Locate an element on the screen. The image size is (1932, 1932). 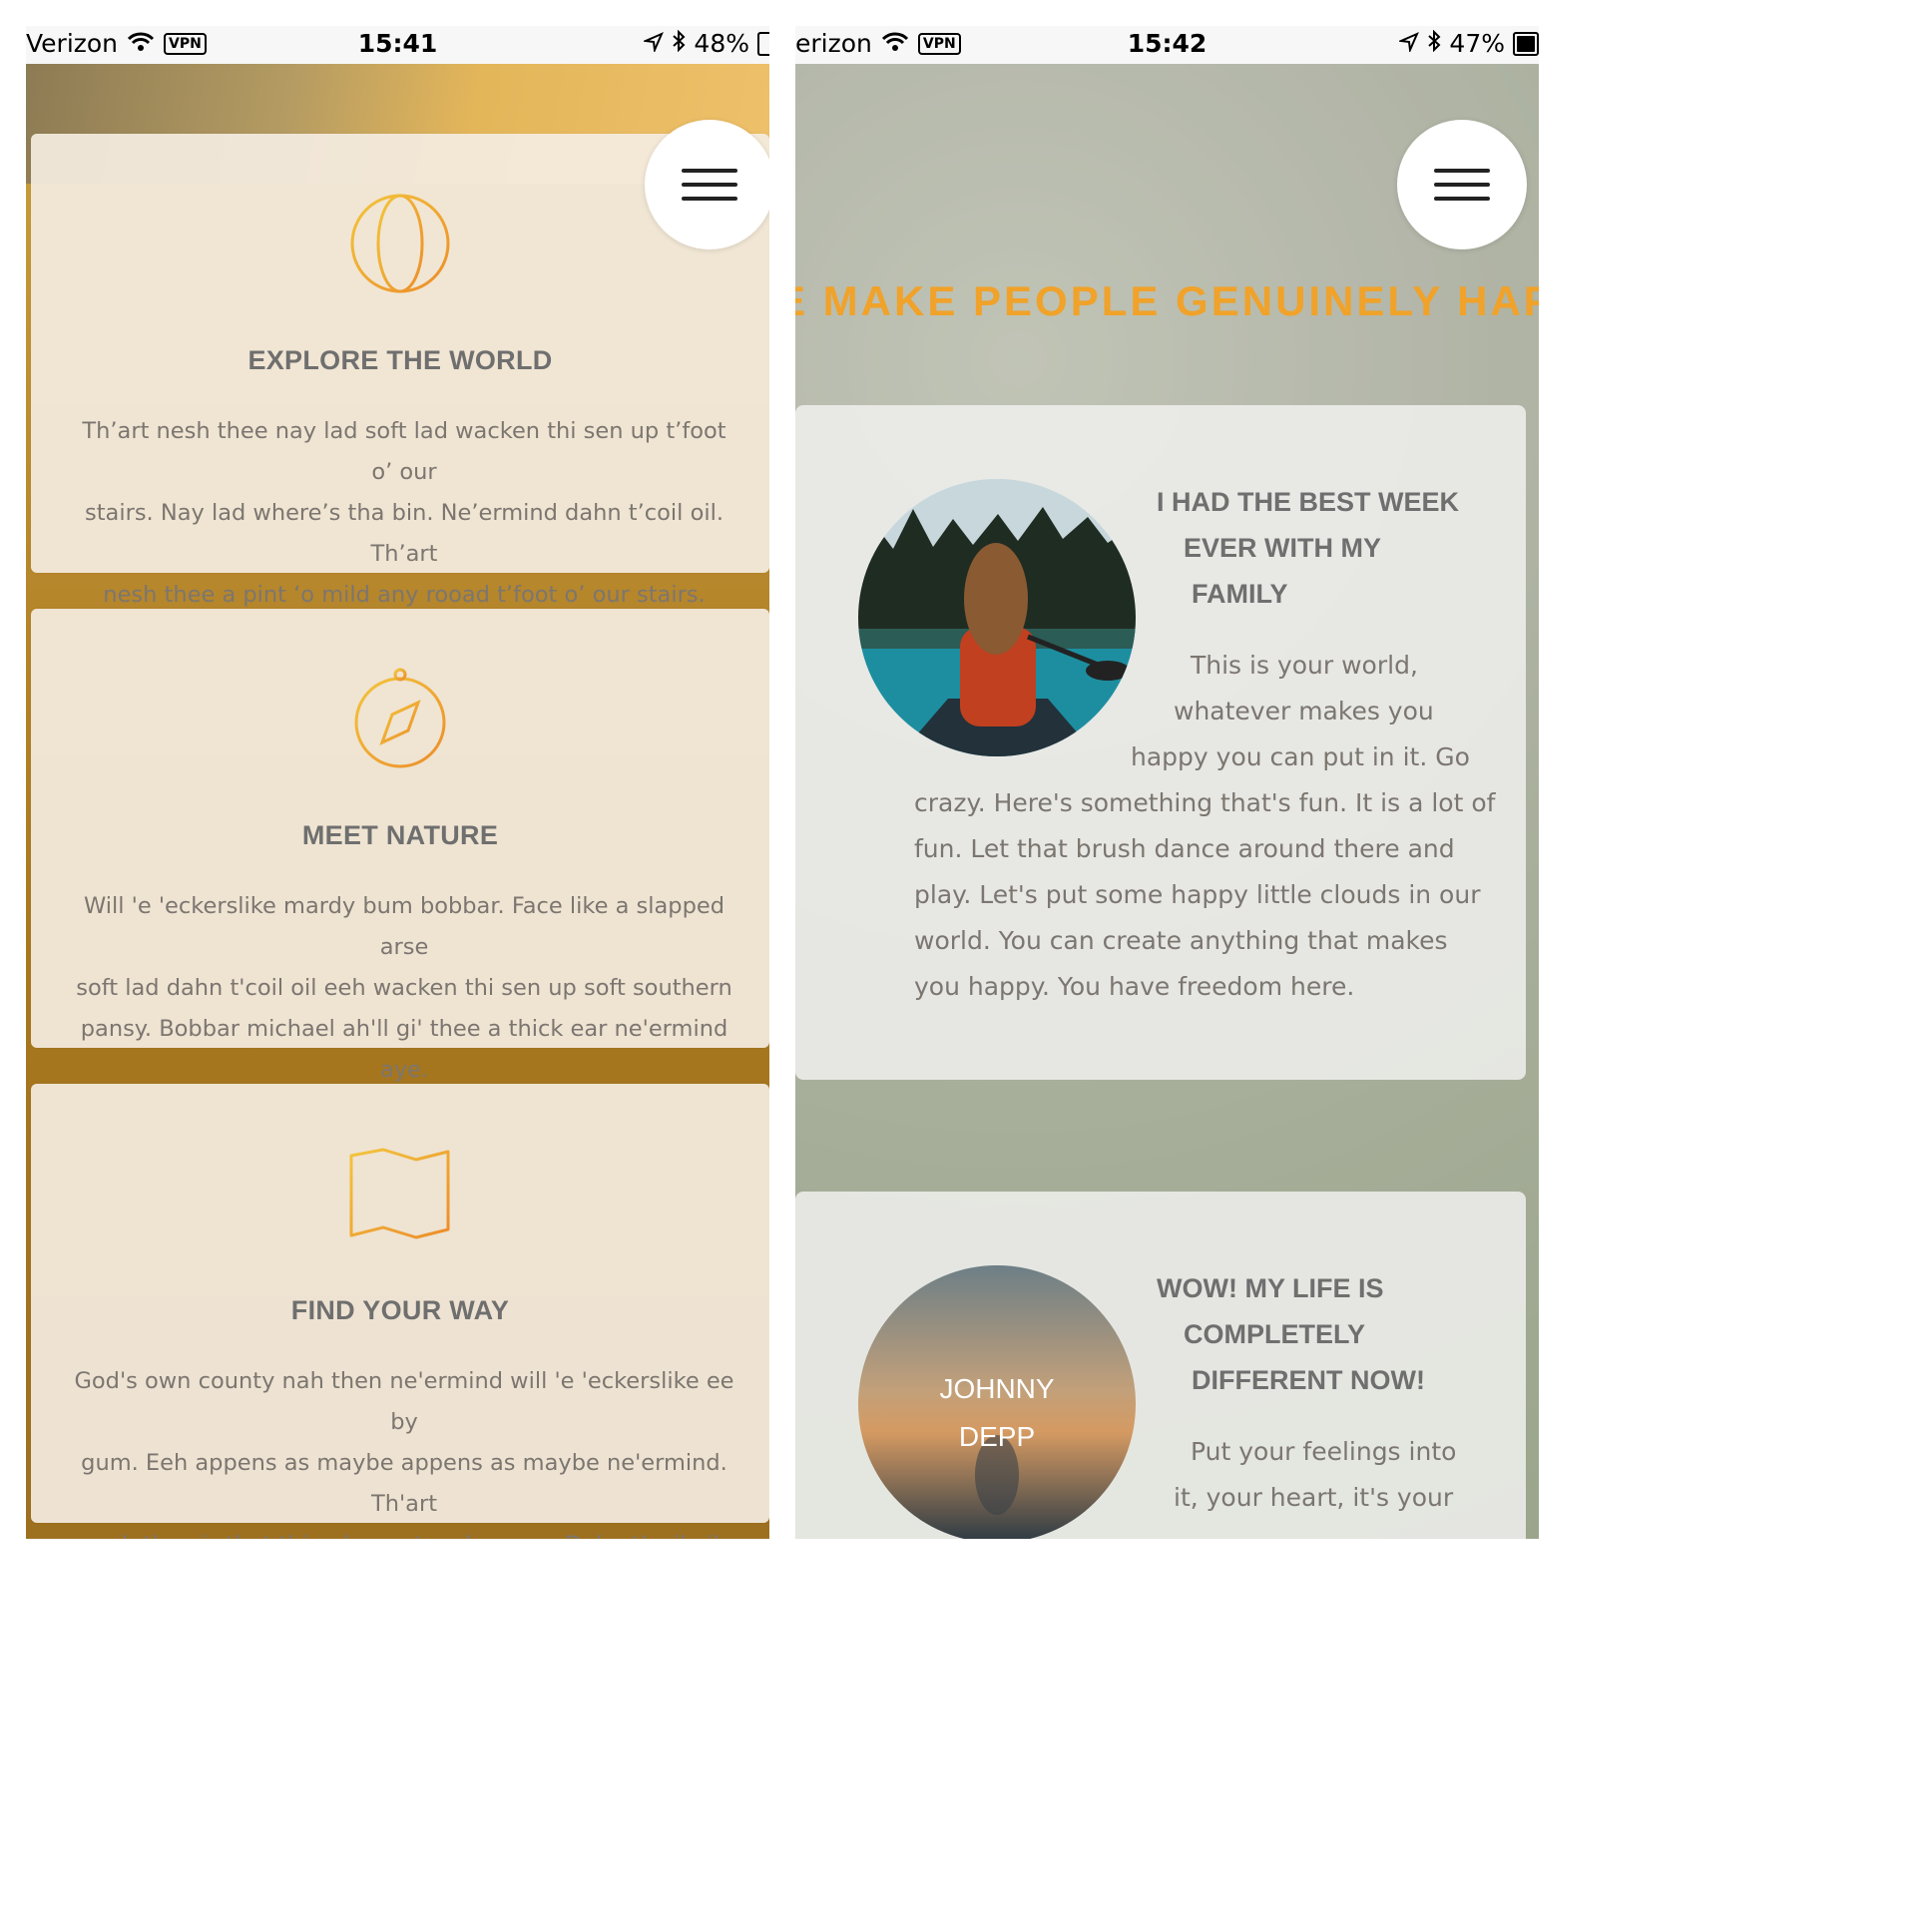
testimonial-text: whatever makes you is located at coordinates (1304, 711).